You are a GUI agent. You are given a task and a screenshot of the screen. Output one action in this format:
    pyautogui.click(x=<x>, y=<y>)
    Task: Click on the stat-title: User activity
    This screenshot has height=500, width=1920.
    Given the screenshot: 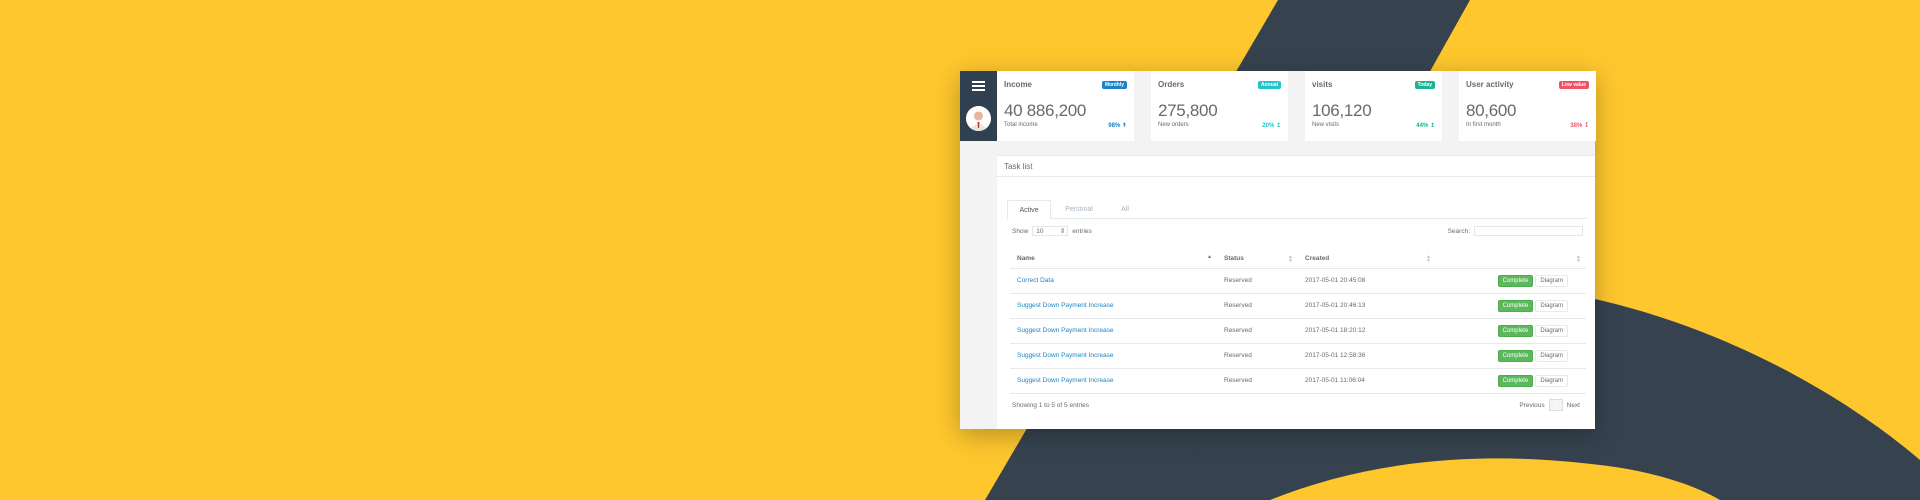 What is the action you would take?
    pyautogui.click(x=1490, y=84)
    